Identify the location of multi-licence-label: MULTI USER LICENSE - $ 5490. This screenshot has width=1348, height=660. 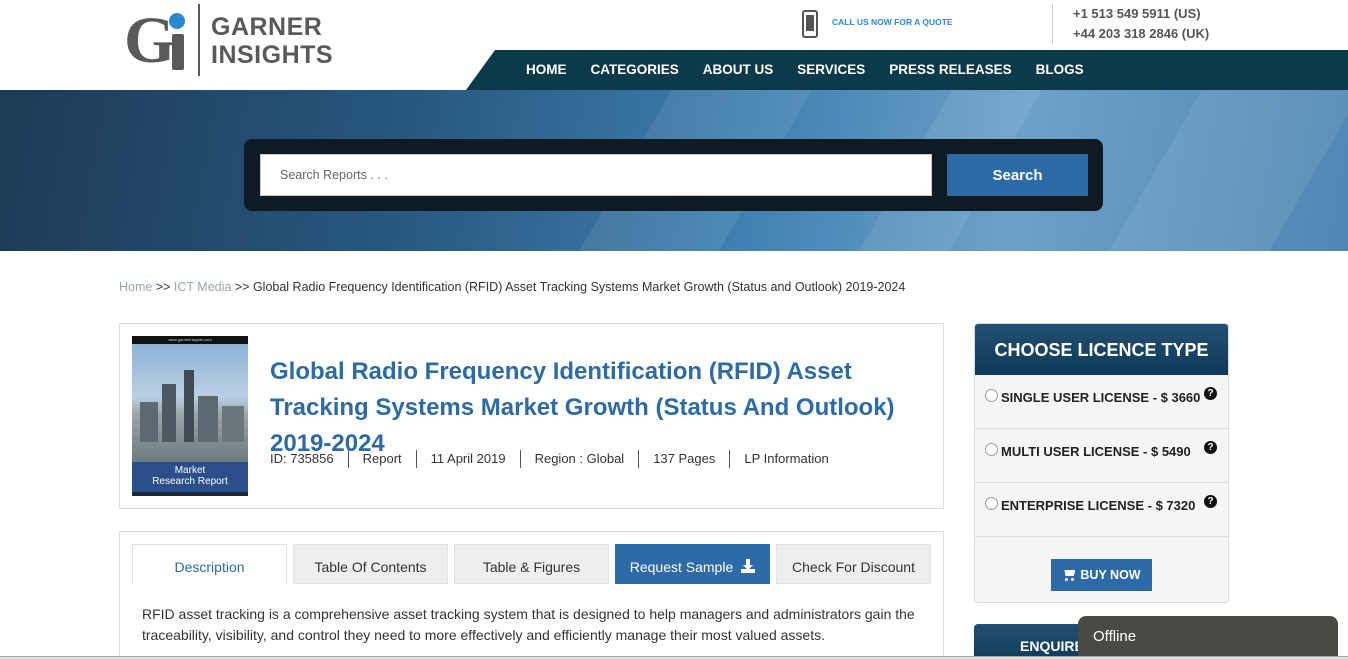
(1096, 451).